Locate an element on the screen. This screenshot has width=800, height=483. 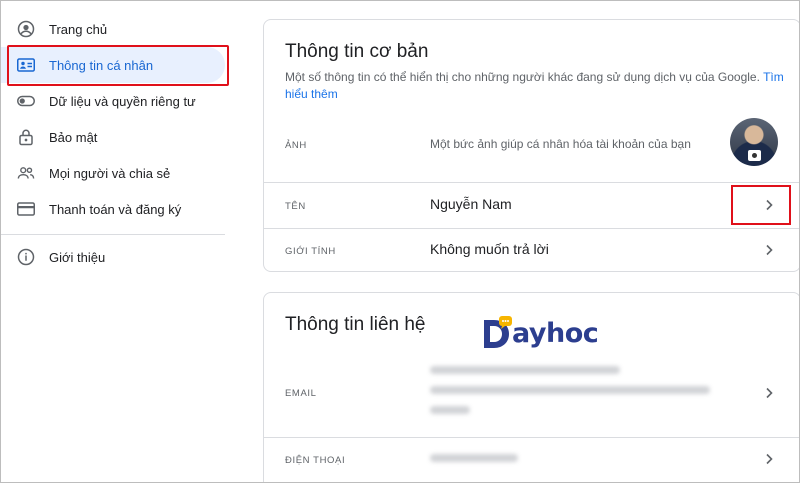
name-label: TÊN is located at coordinates (295, 206).